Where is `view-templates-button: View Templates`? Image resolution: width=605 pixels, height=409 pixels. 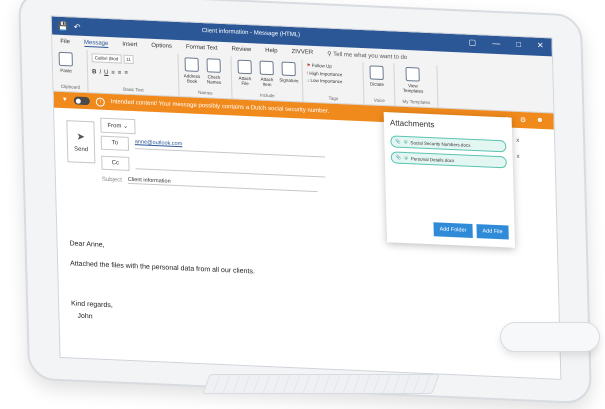
view-templates-button: View Templates is located at coordinates (412, 80).